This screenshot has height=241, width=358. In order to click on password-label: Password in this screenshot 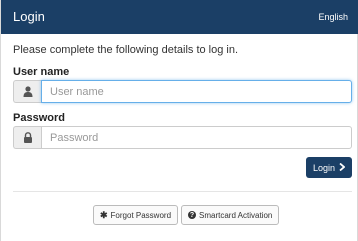, I will do `click(39, 118)`.